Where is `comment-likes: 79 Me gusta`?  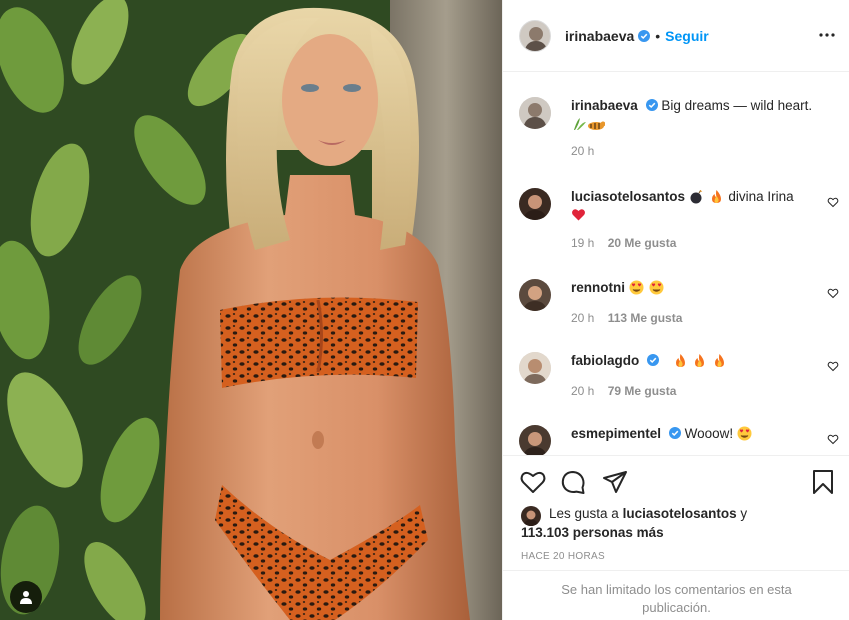 comment-likes: 79 Me gusta is located at coordinates (642, 391).